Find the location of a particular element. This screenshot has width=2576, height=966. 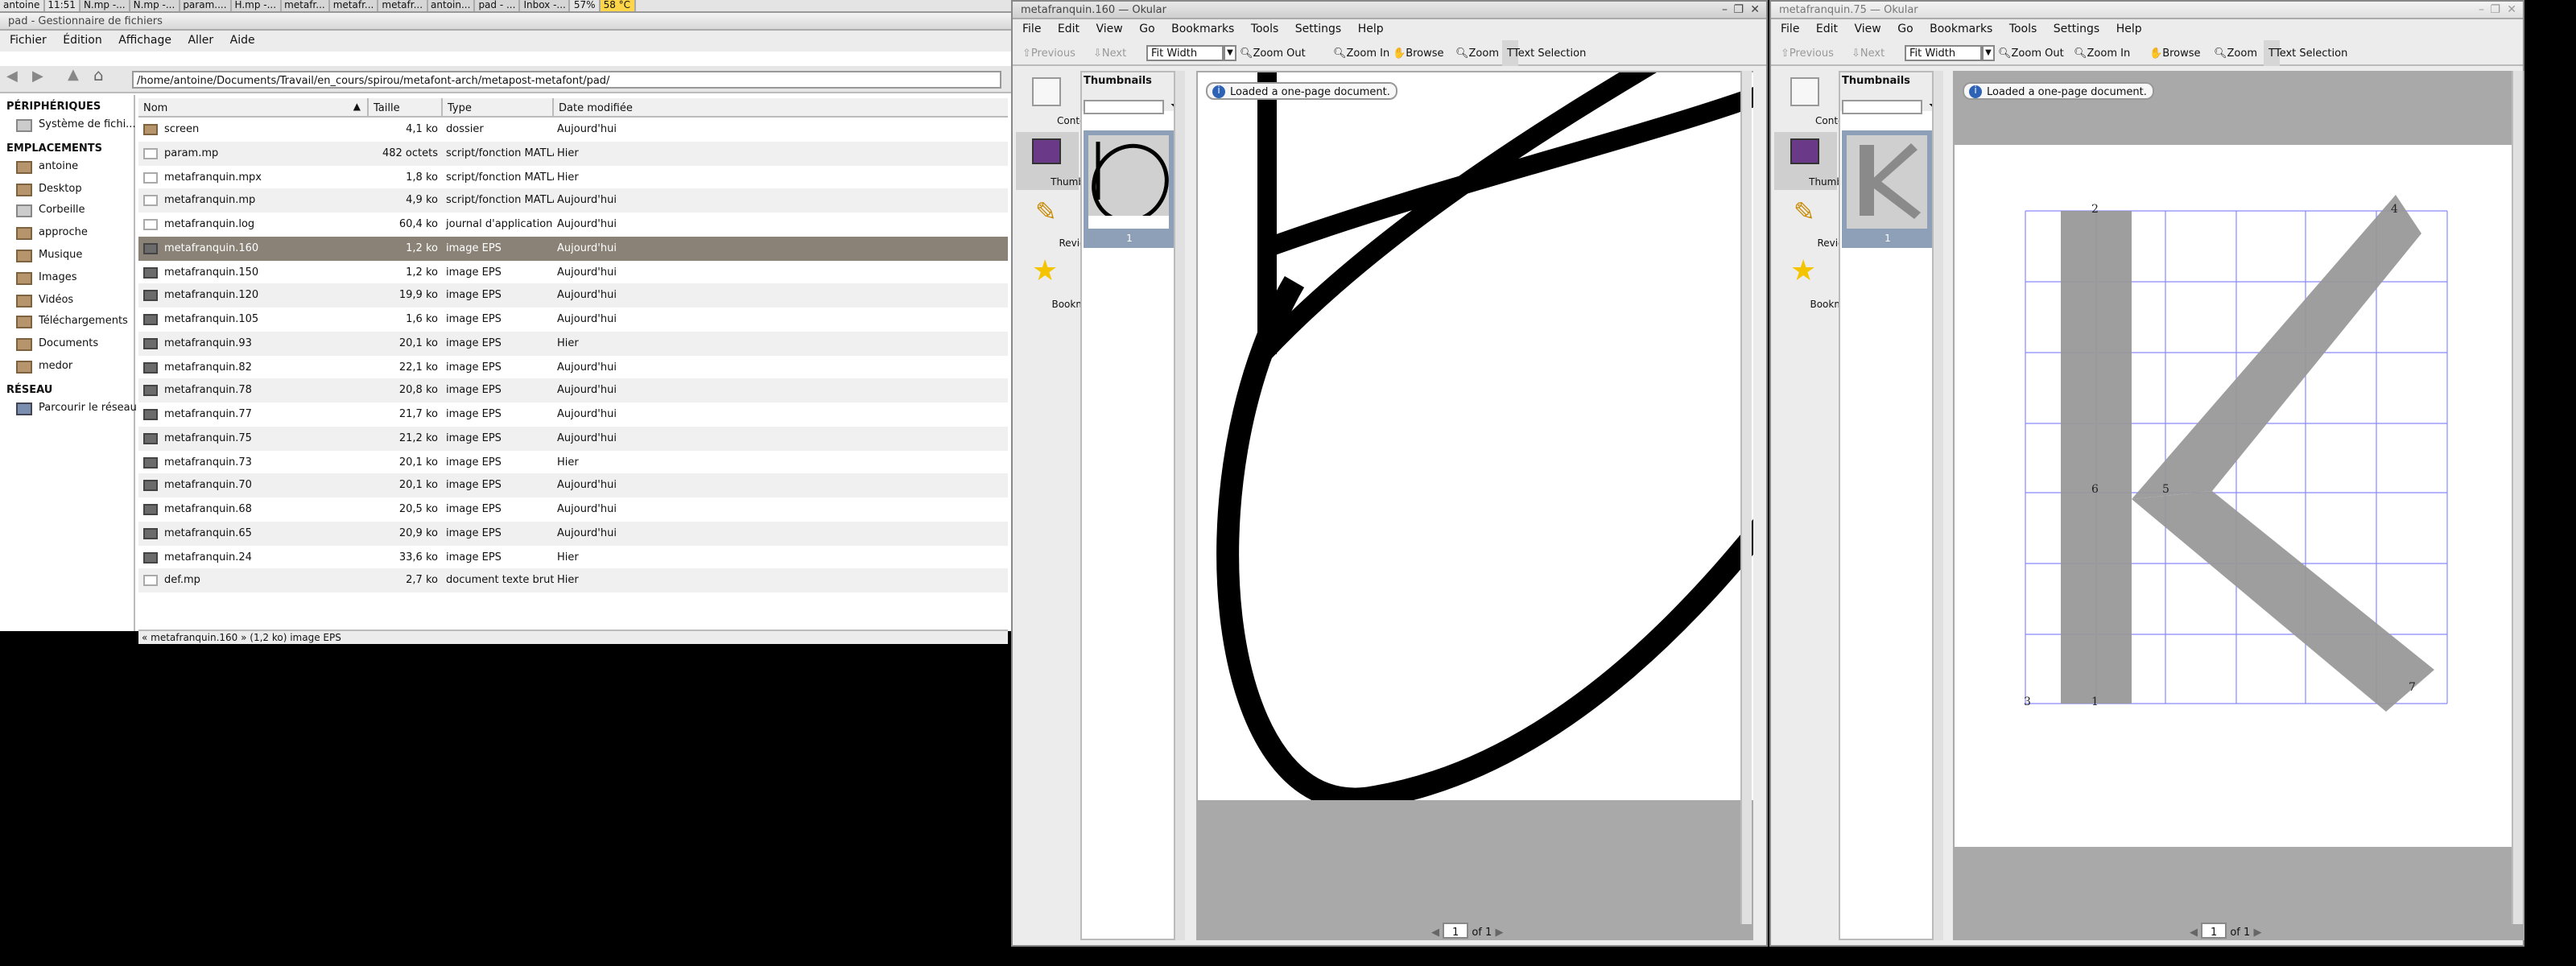

menu-edit: Edit is located at coordinates (1827, 29).